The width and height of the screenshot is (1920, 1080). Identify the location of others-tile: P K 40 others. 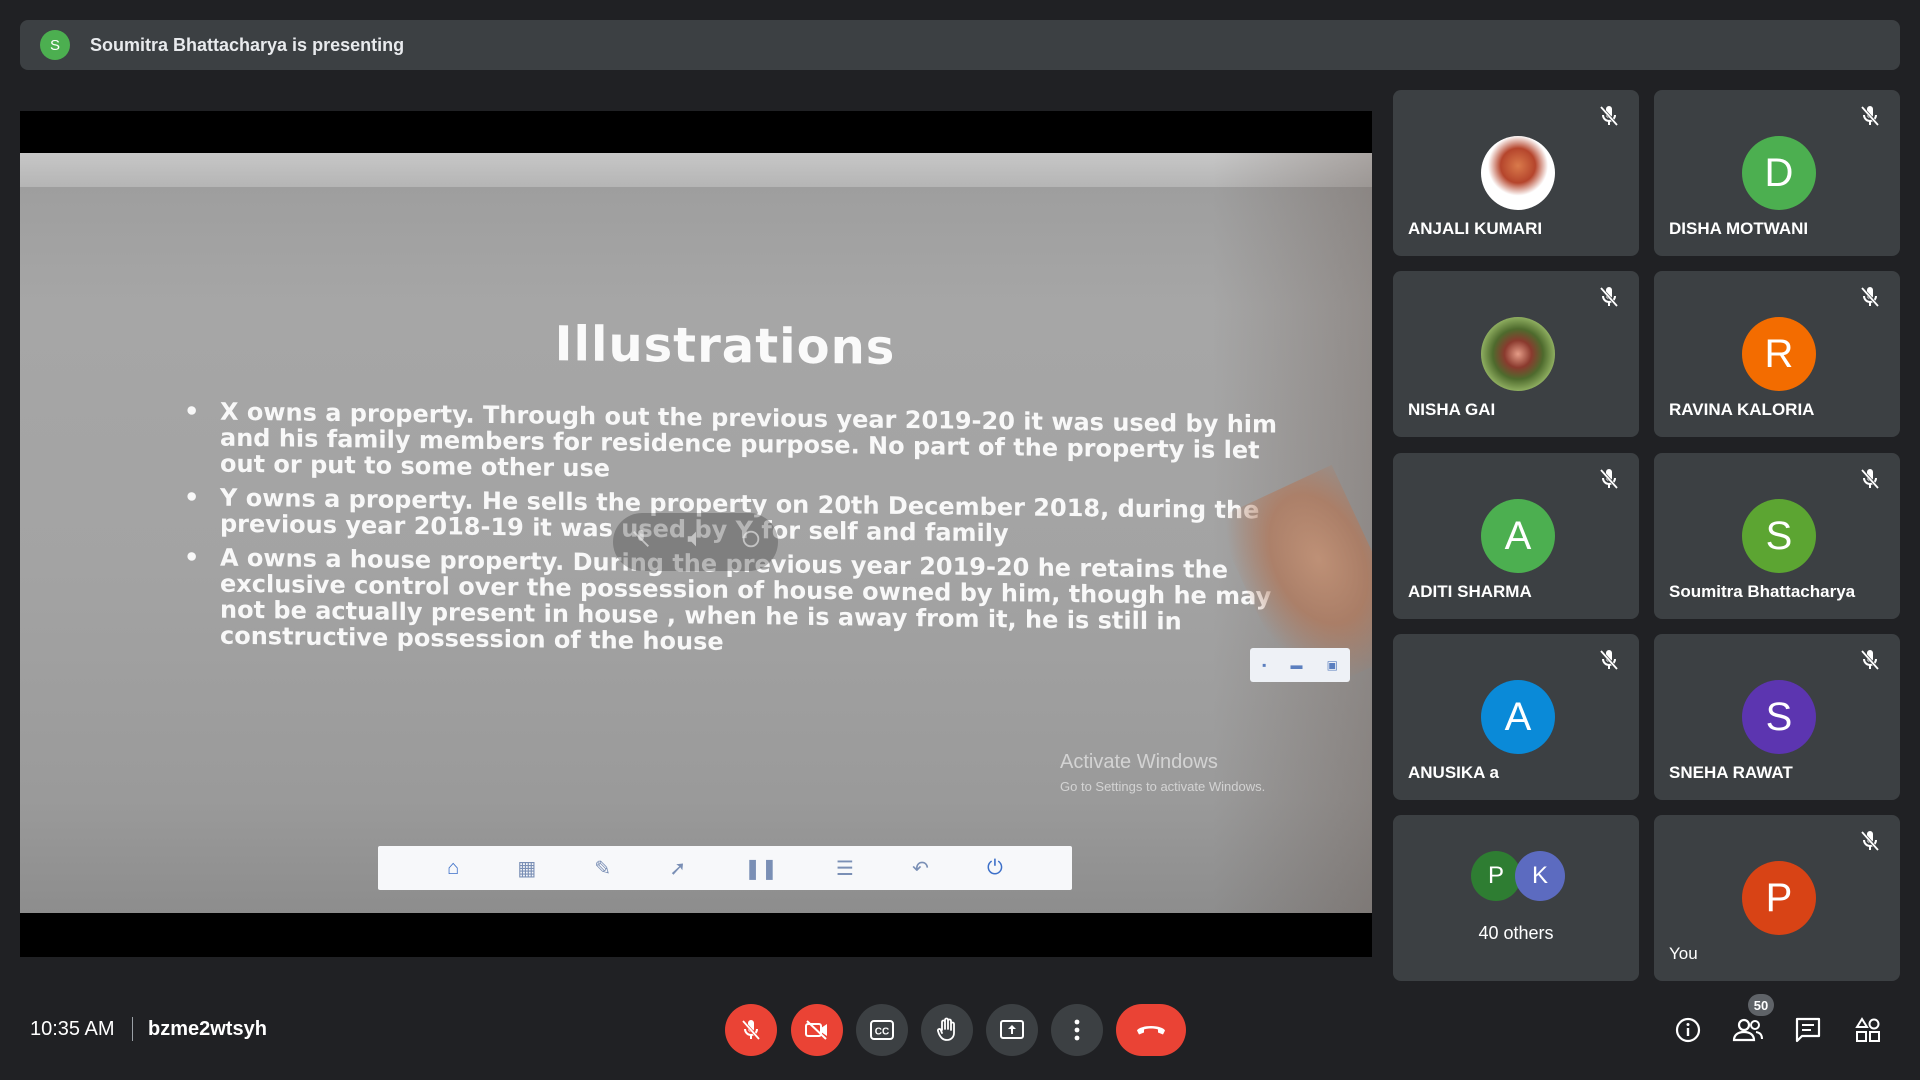
(1516, 898).